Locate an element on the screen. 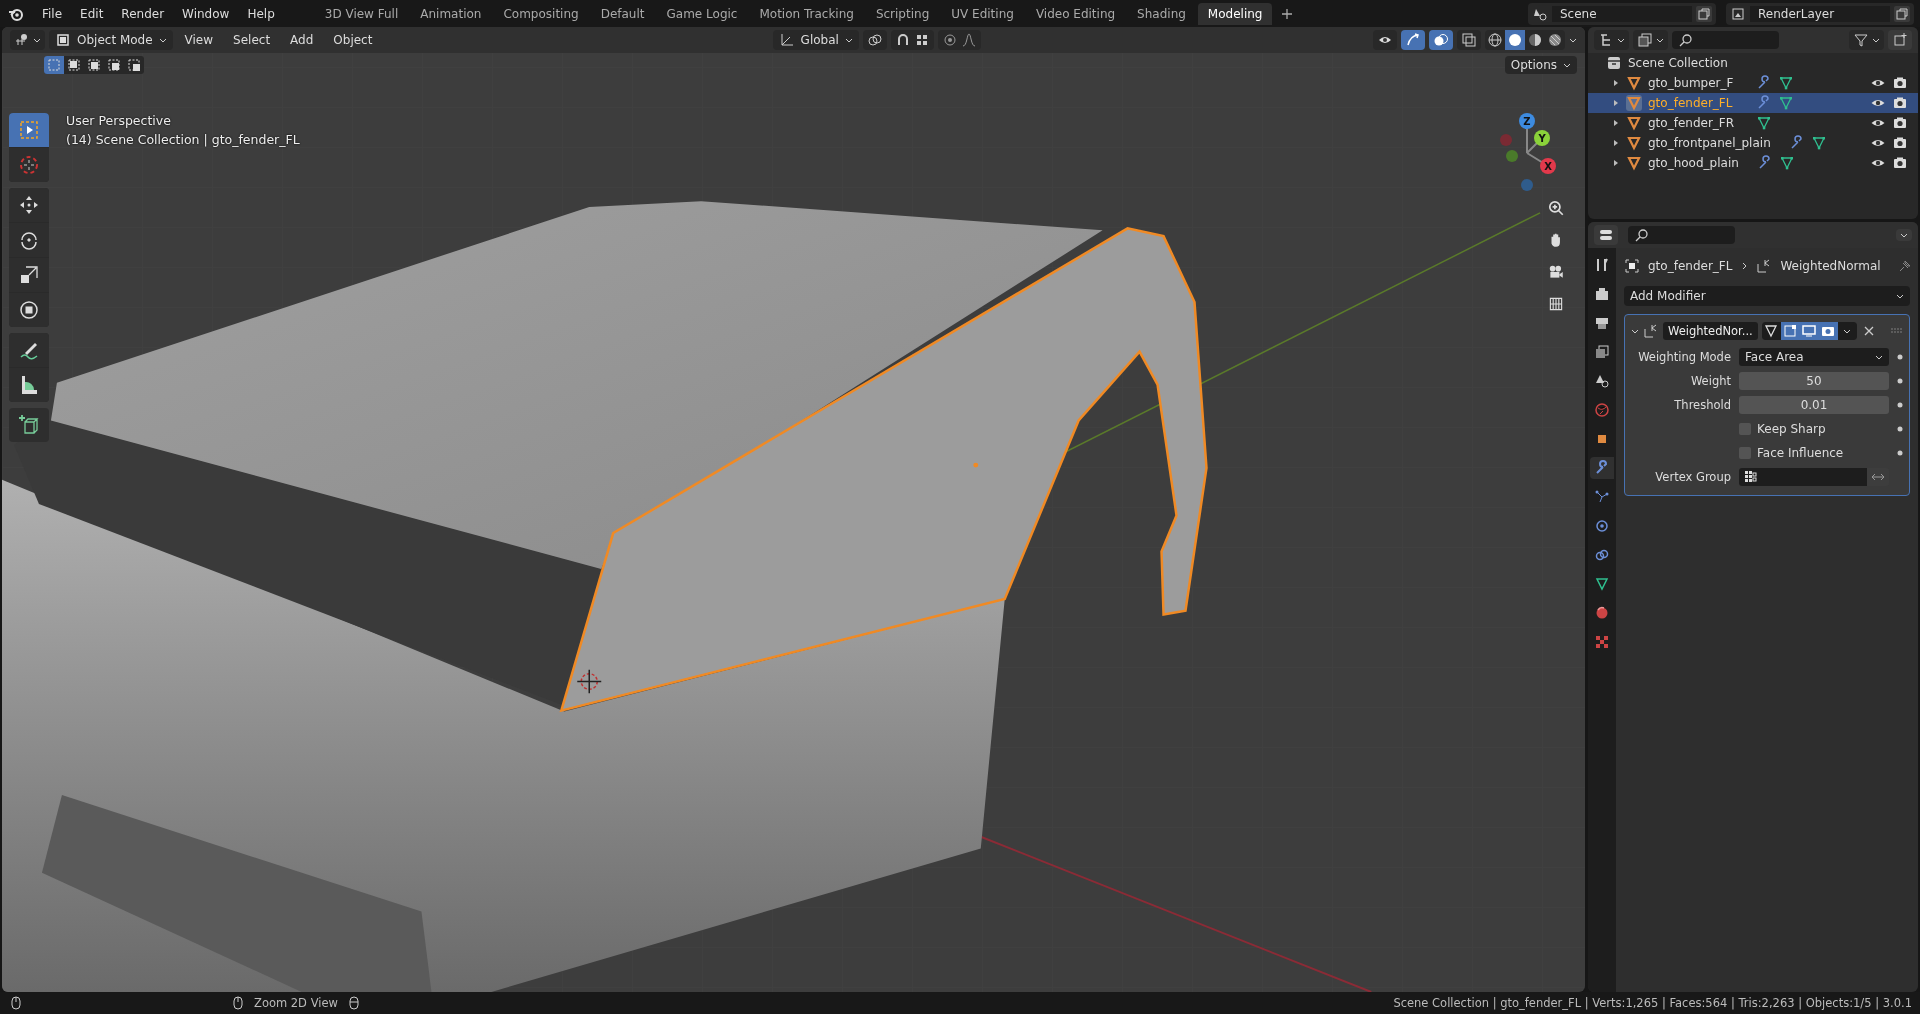 This screenshot has width=1920, height=1014. workspace-tab: Compositing is located at coordinates (541, 13).